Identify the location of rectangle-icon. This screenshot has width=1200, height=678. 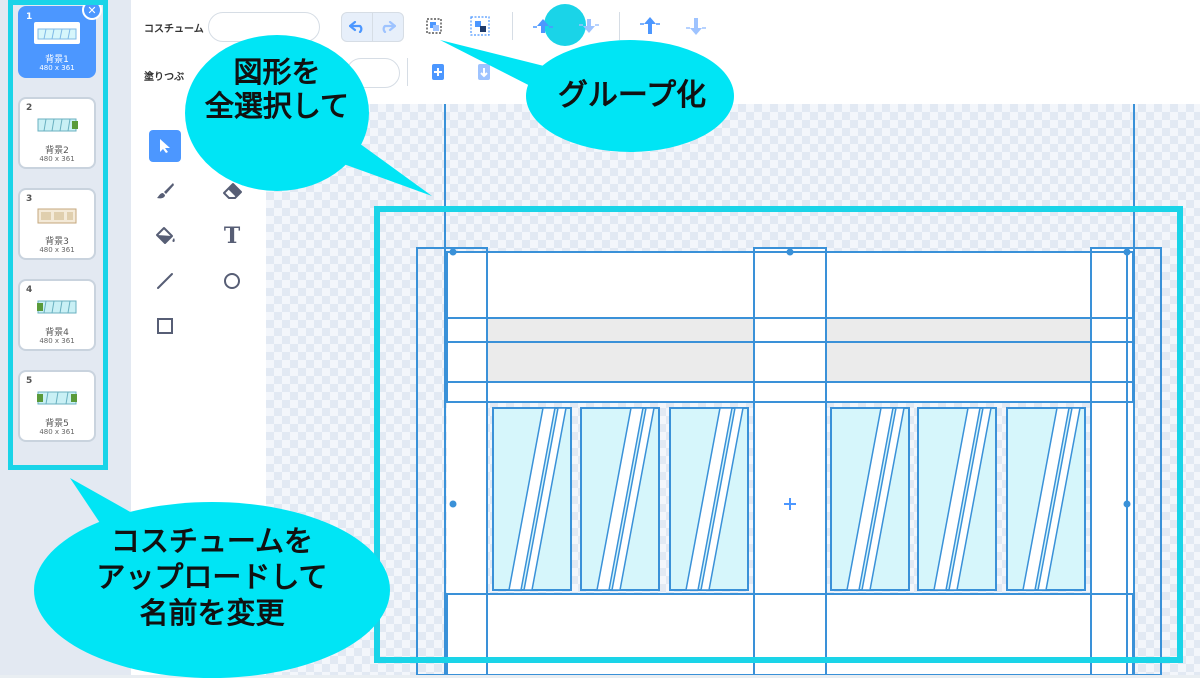
(165, 326).